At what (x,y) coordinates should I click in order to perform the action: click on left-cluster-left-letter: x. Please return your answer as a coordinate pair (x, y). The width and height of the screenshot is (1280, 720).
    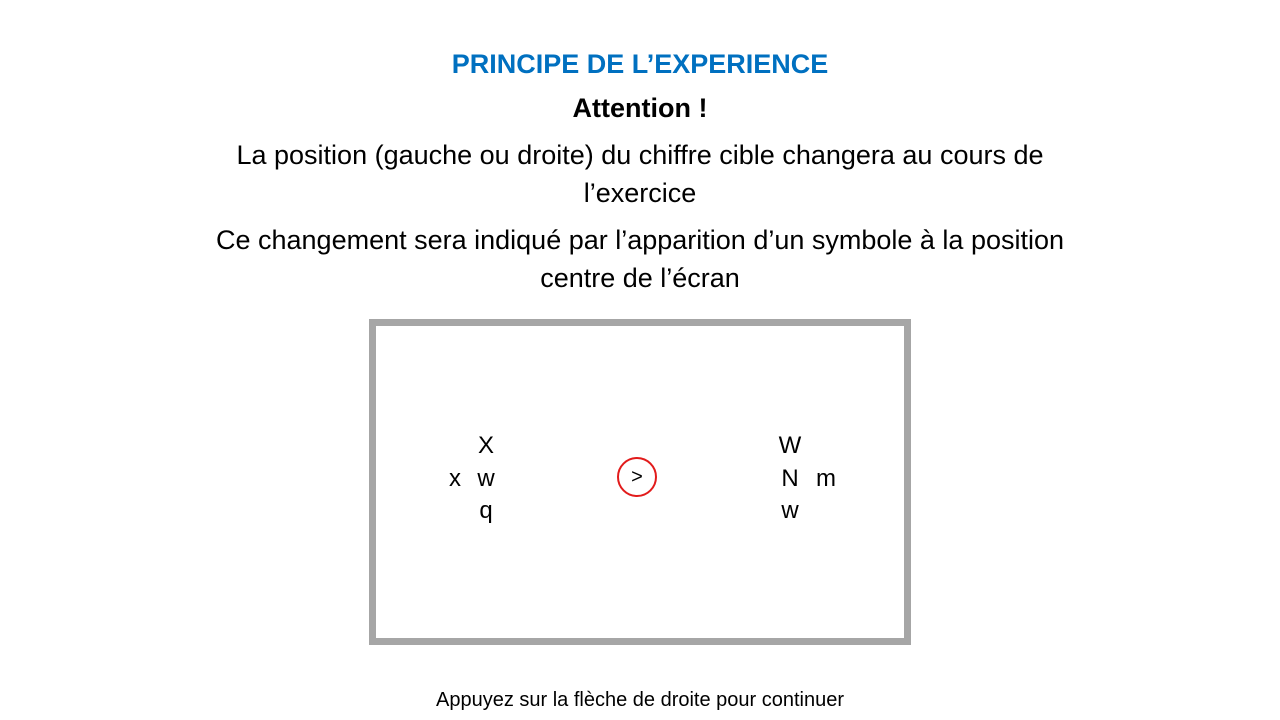
    Looking at the image, I should click on (455, 478).